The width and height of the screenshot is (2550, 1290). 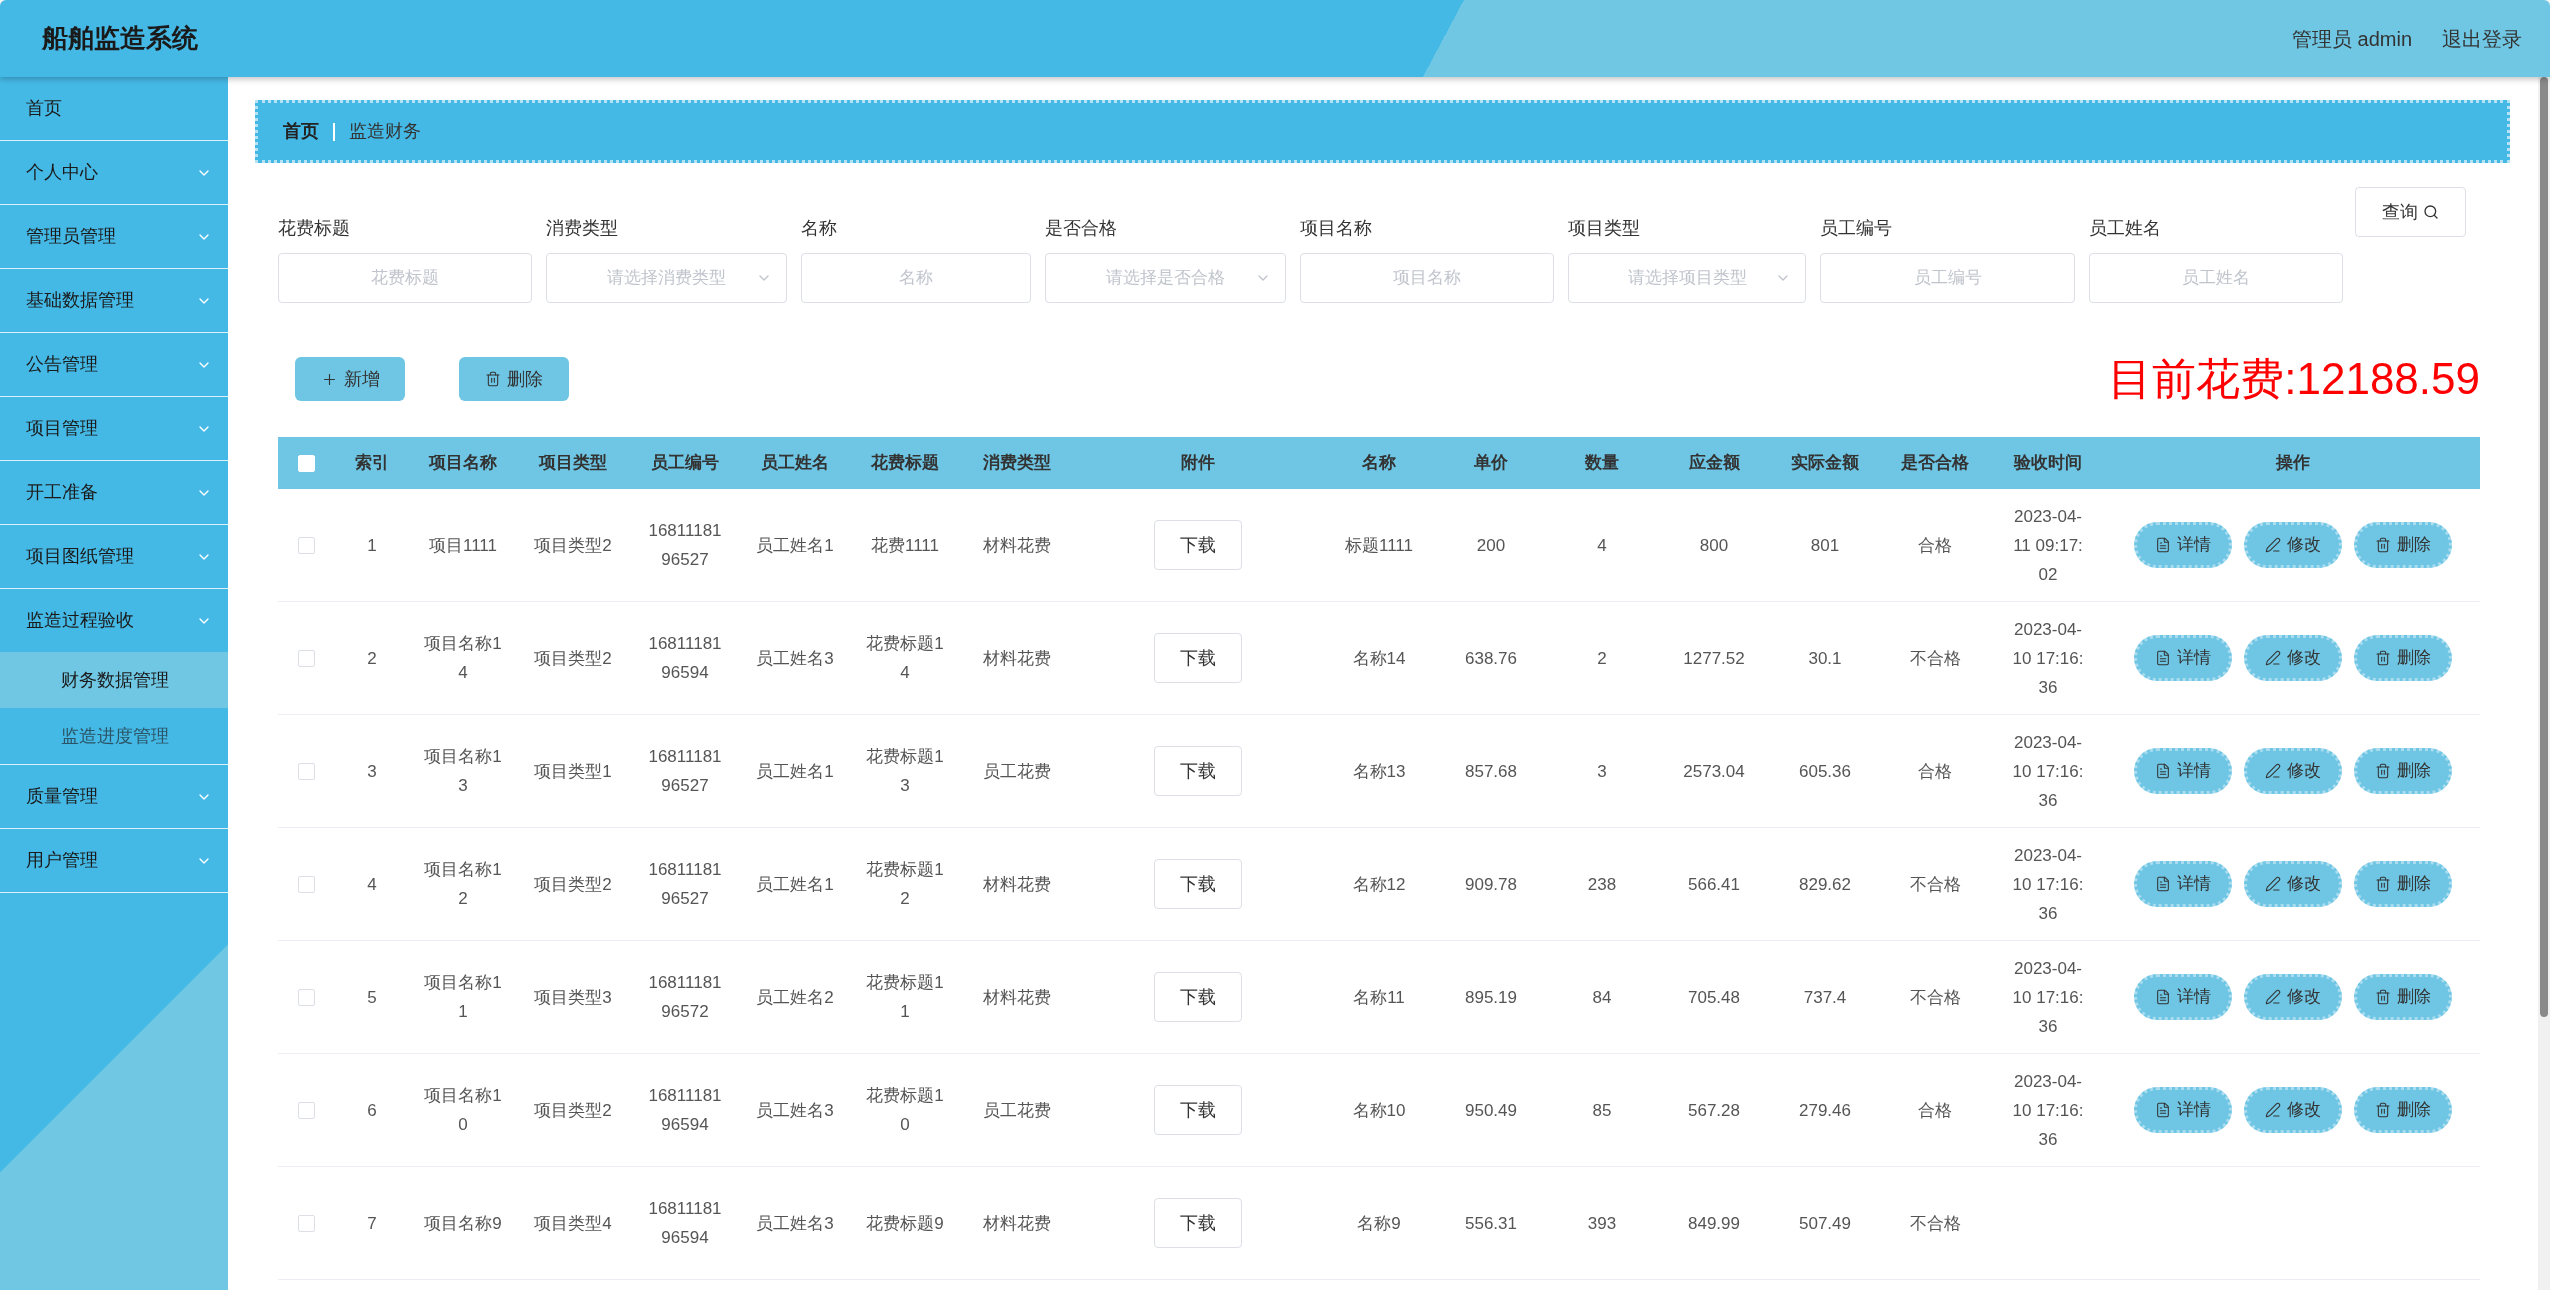 What do you see at coordinates (405, 278) in the screenshot?
I see `input-field: 花费标题` at bounding box center [405, 278].